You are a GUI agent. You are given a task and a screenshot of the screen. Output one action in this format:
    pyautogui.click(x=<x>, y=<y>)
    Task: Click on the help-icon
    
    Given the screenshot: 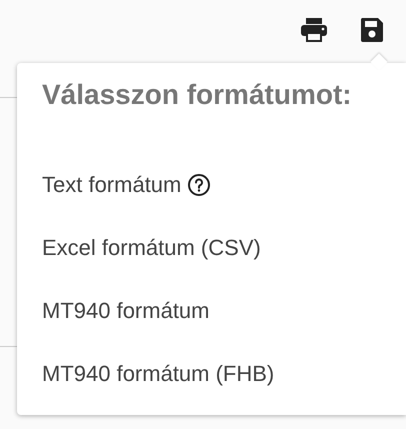 What is the action you would take?
    pyautogui.click(x=199, y=184)
    